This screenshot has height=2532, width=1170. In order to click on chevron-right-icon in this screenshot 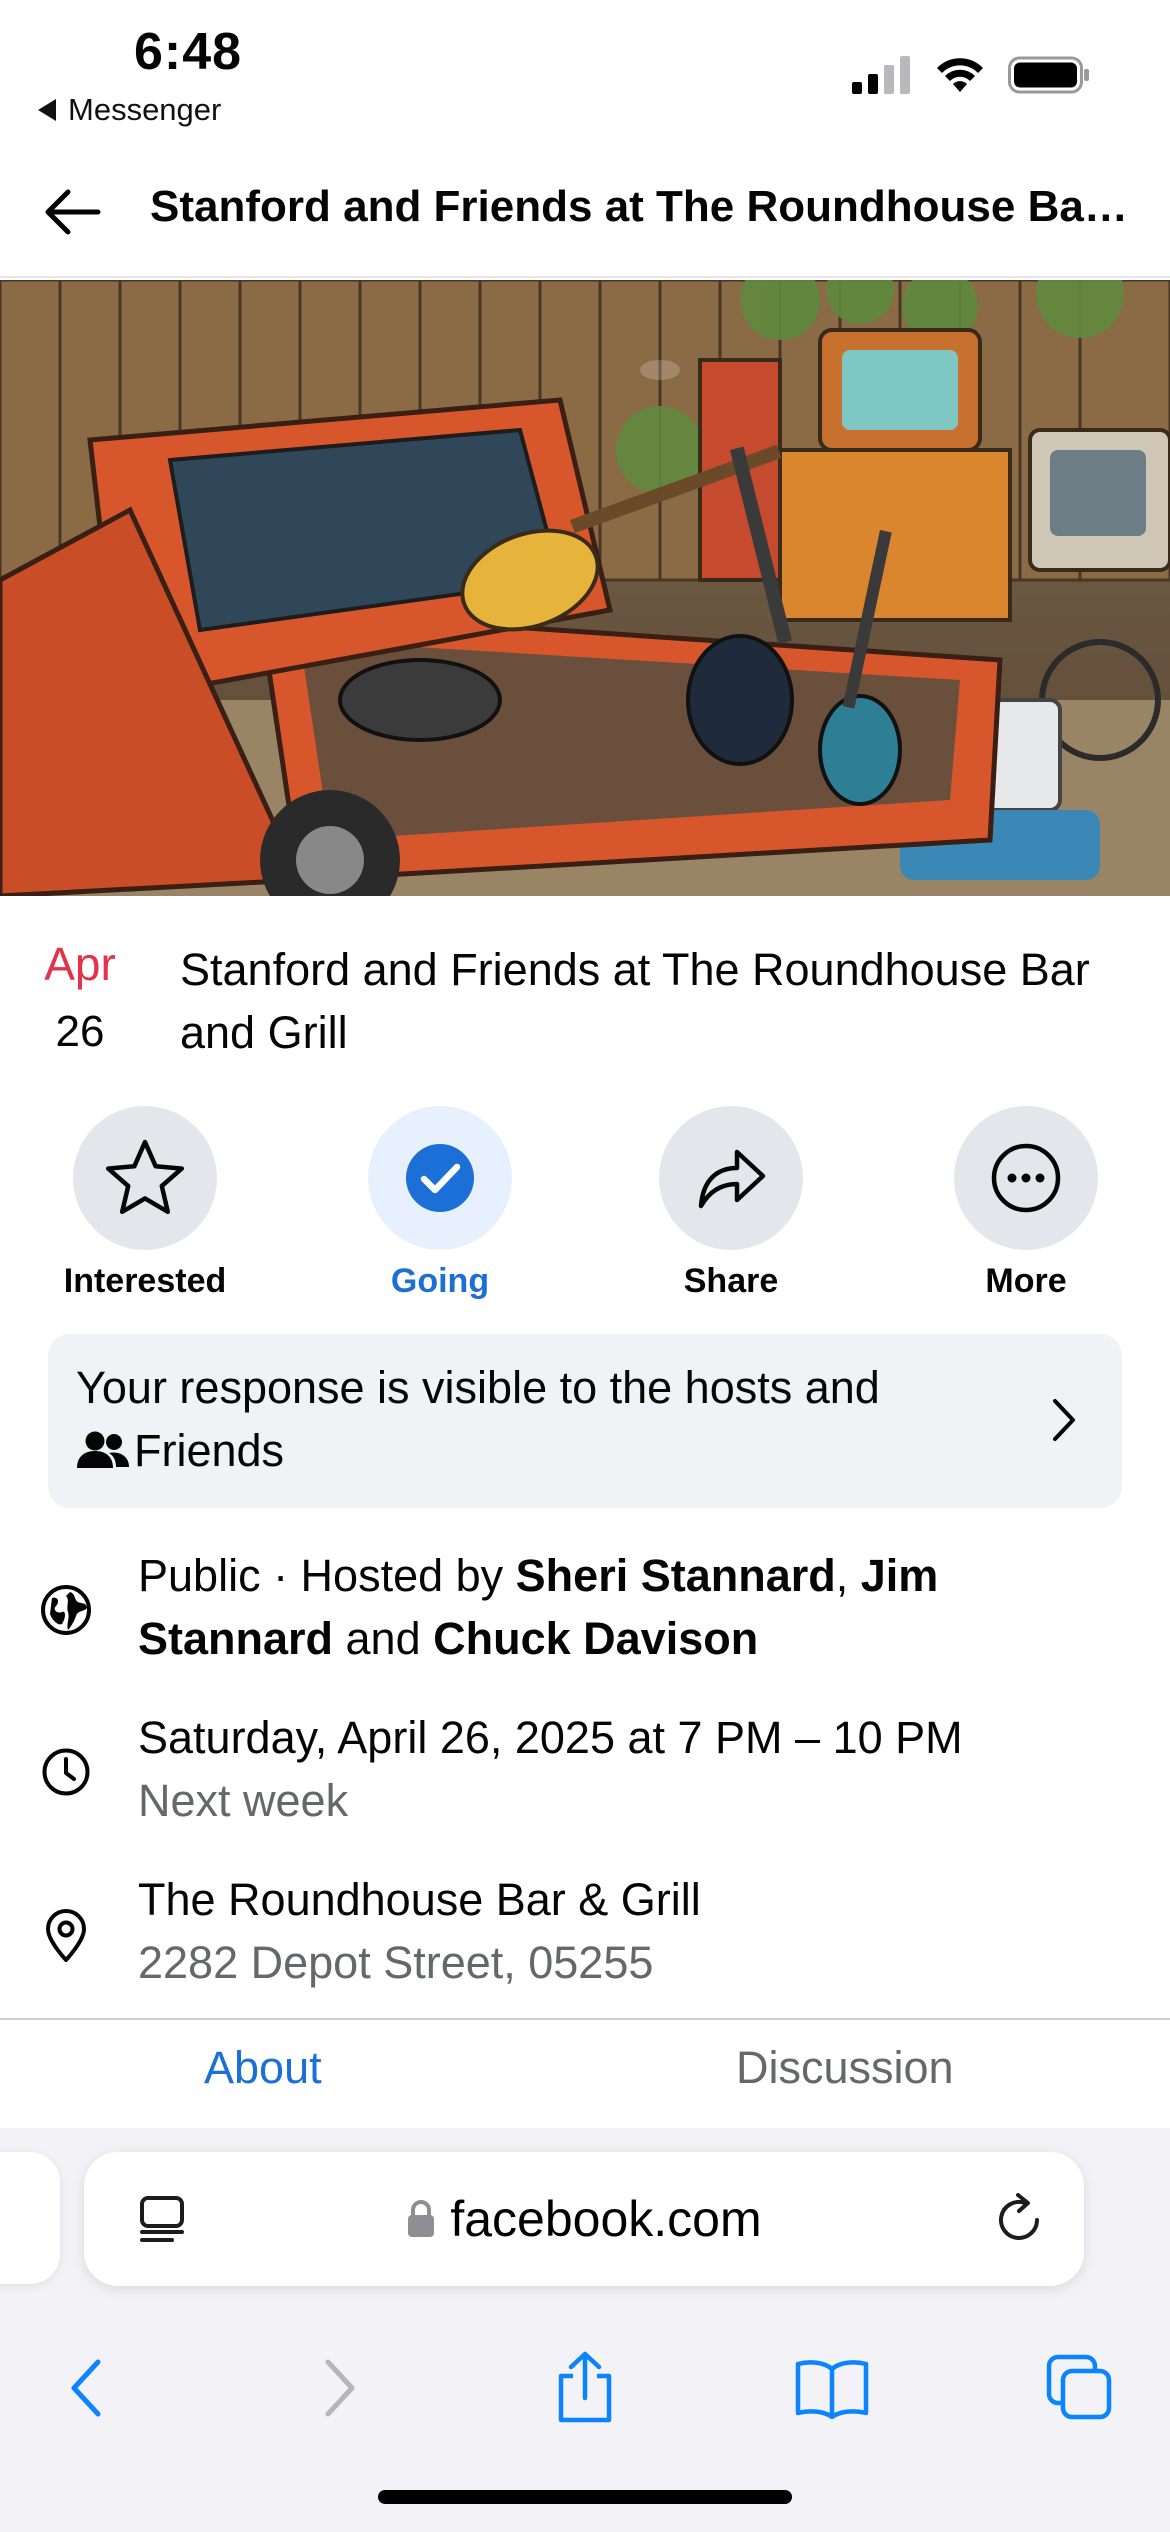, I will do `click(1064, 1422)`.